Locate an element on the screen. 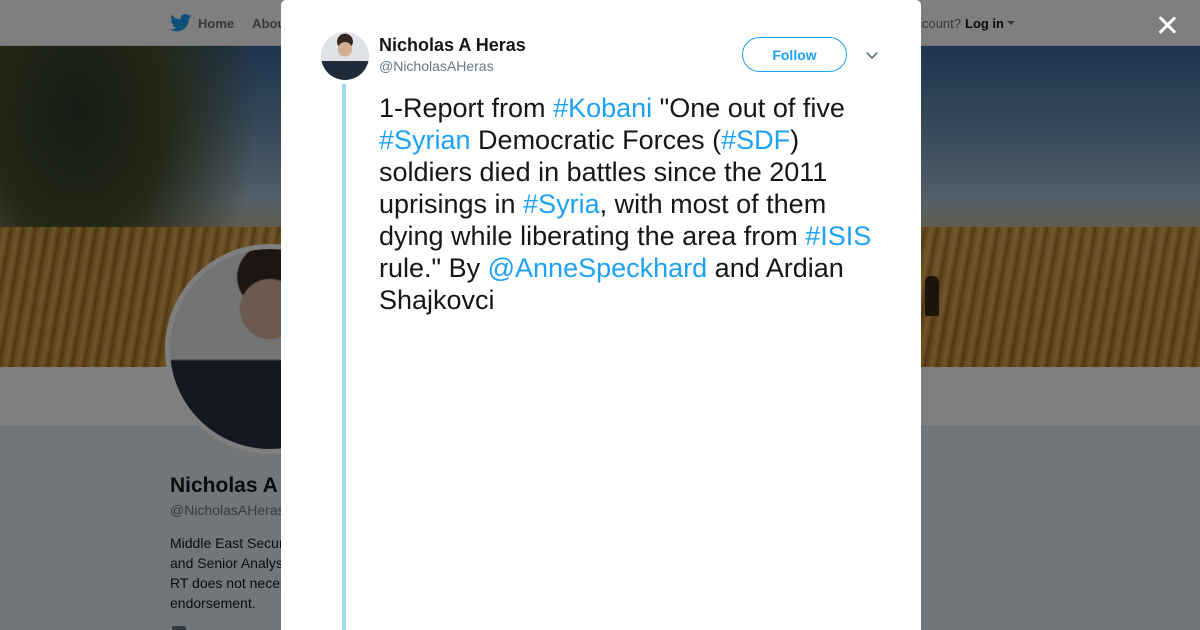  hashtag-link: #SDF is located at coordinates (755, 140).